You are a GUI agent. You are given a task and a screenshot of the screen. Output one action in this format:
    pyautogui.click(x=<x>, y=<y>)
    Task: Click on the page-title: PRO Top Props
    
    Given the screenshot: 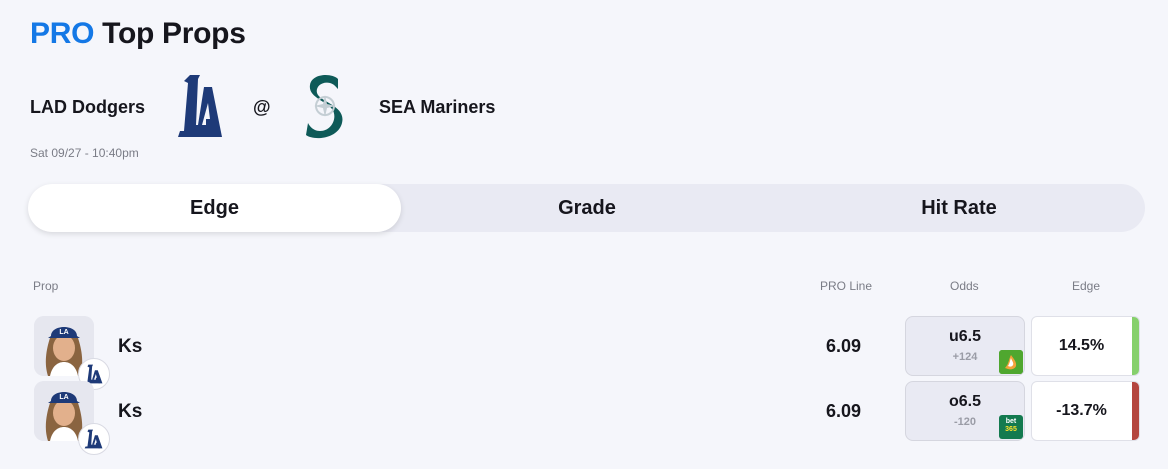 What is the action you would take?
    pyautogui.click(x=138, y=34)
    